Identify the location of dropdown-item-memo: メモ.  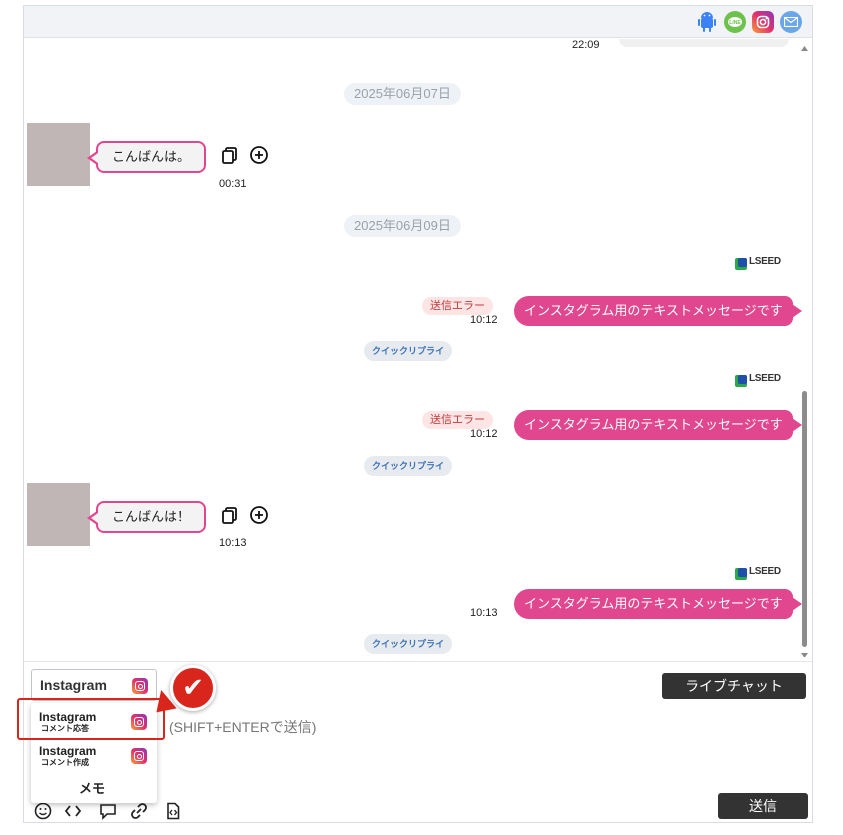
(94, 786).